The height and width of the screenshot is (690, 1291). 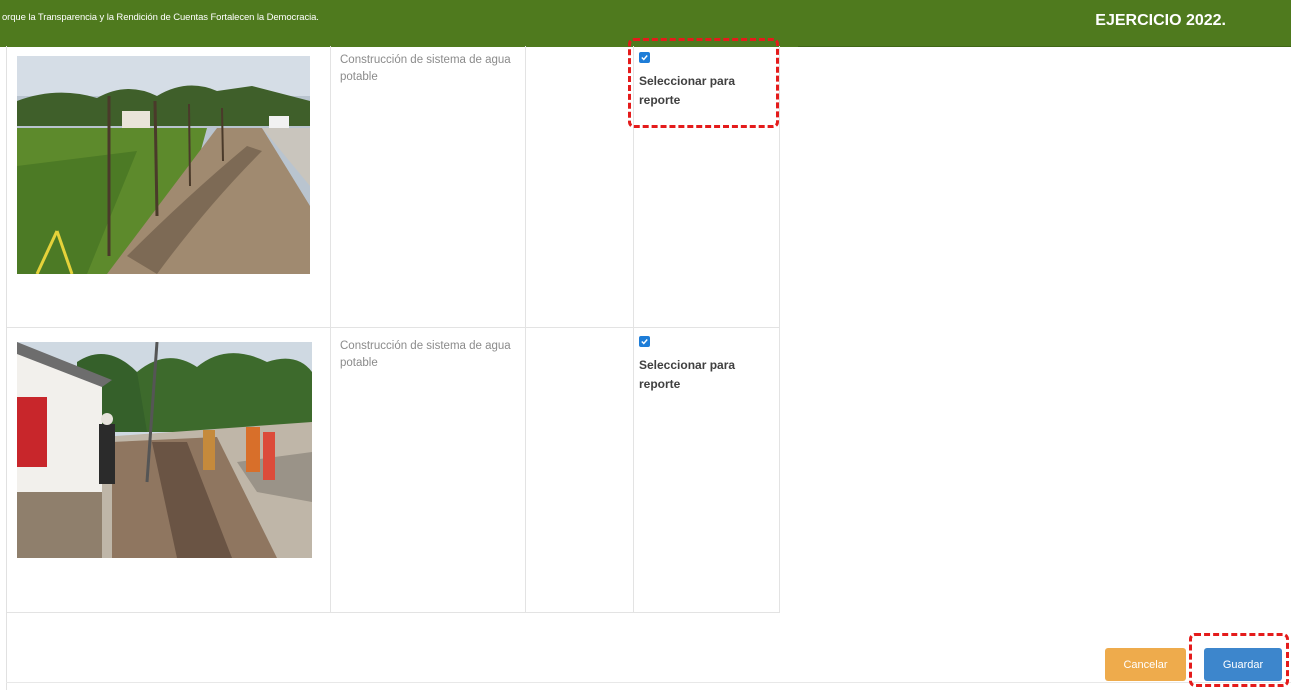 I want to click on fiscal-year-label: EJERCICIO 2022., so click(x=1160, y=20).